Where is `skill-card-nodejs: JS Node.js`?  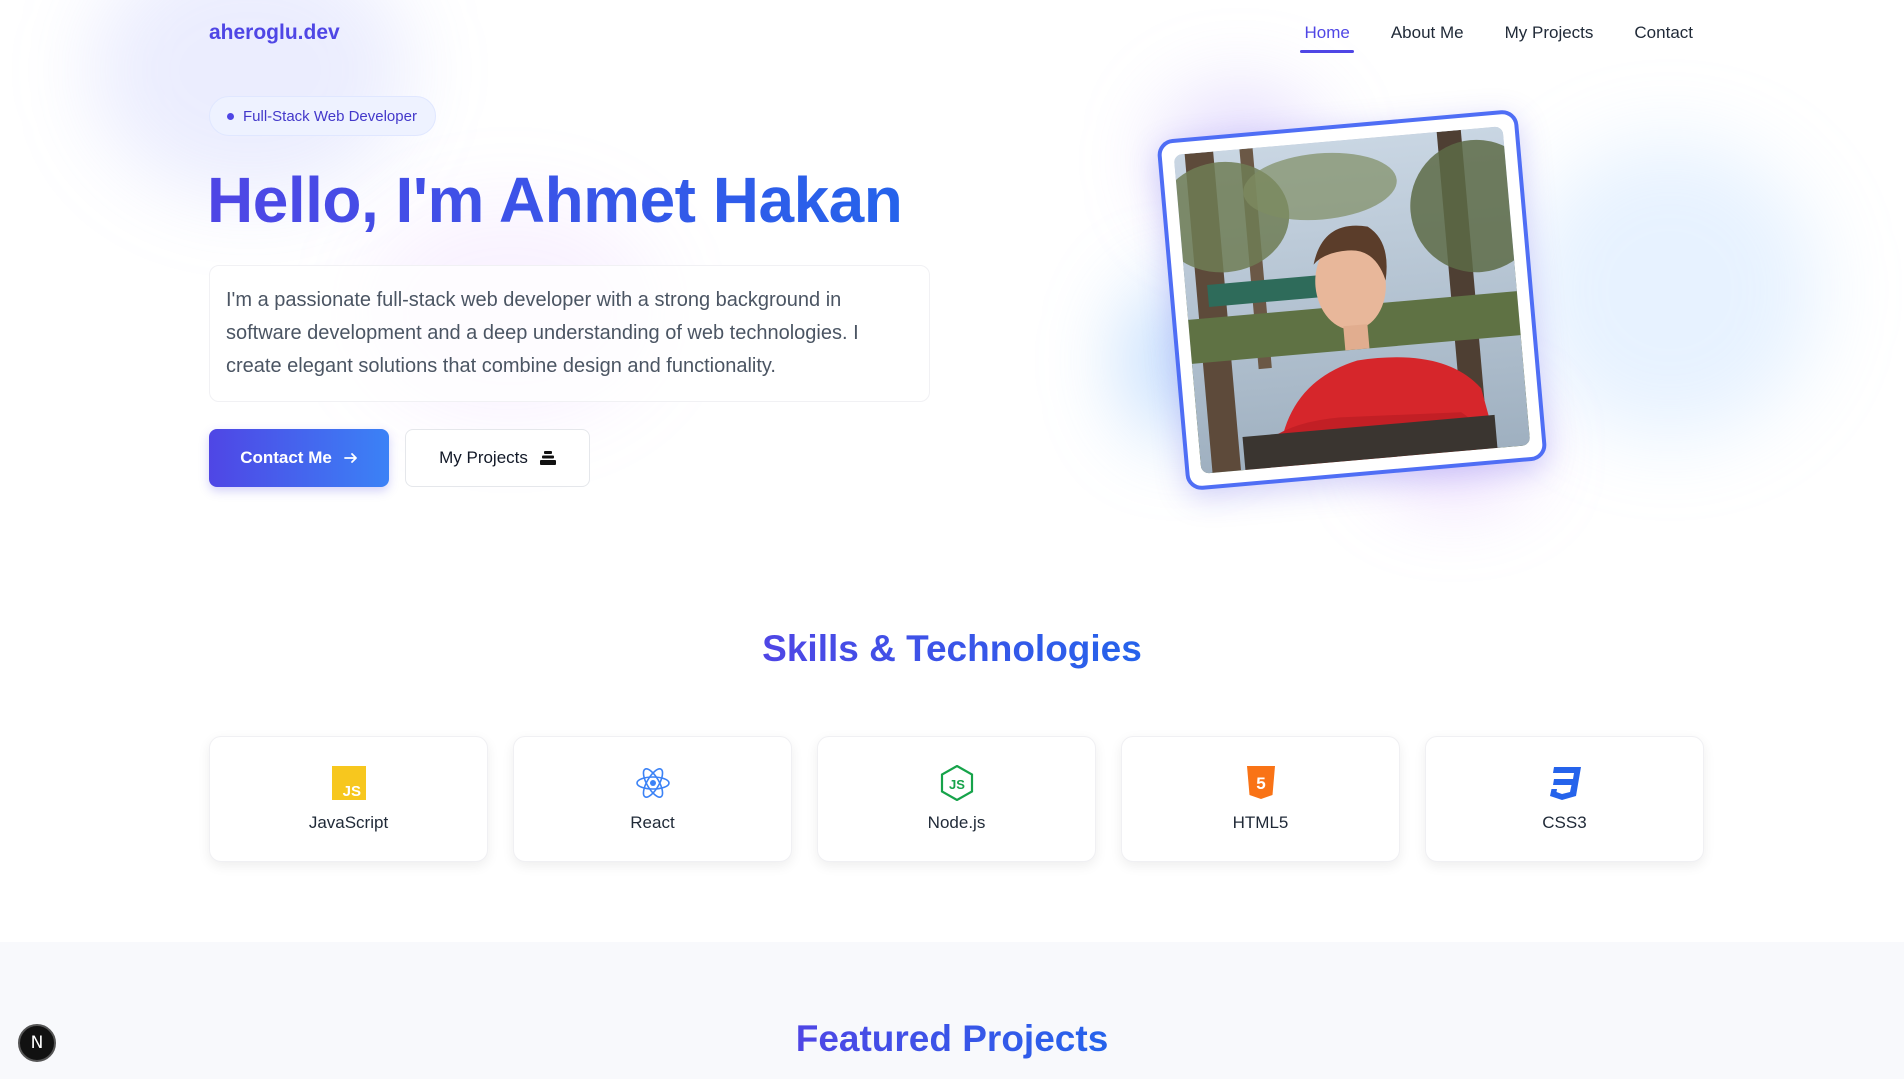
skill-card-nodejs: JS Node.js is located at coordinates (956, 799).